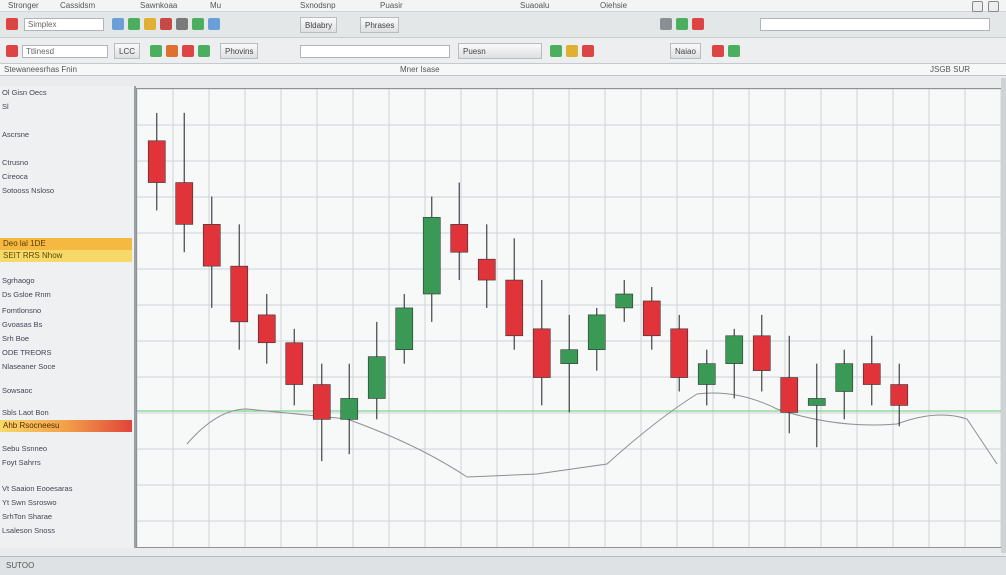  What do you see at coordinates (66, 163) in the screenshot?
I see `watchlist-row: Ctrusno` at bounding box center [66, 163].